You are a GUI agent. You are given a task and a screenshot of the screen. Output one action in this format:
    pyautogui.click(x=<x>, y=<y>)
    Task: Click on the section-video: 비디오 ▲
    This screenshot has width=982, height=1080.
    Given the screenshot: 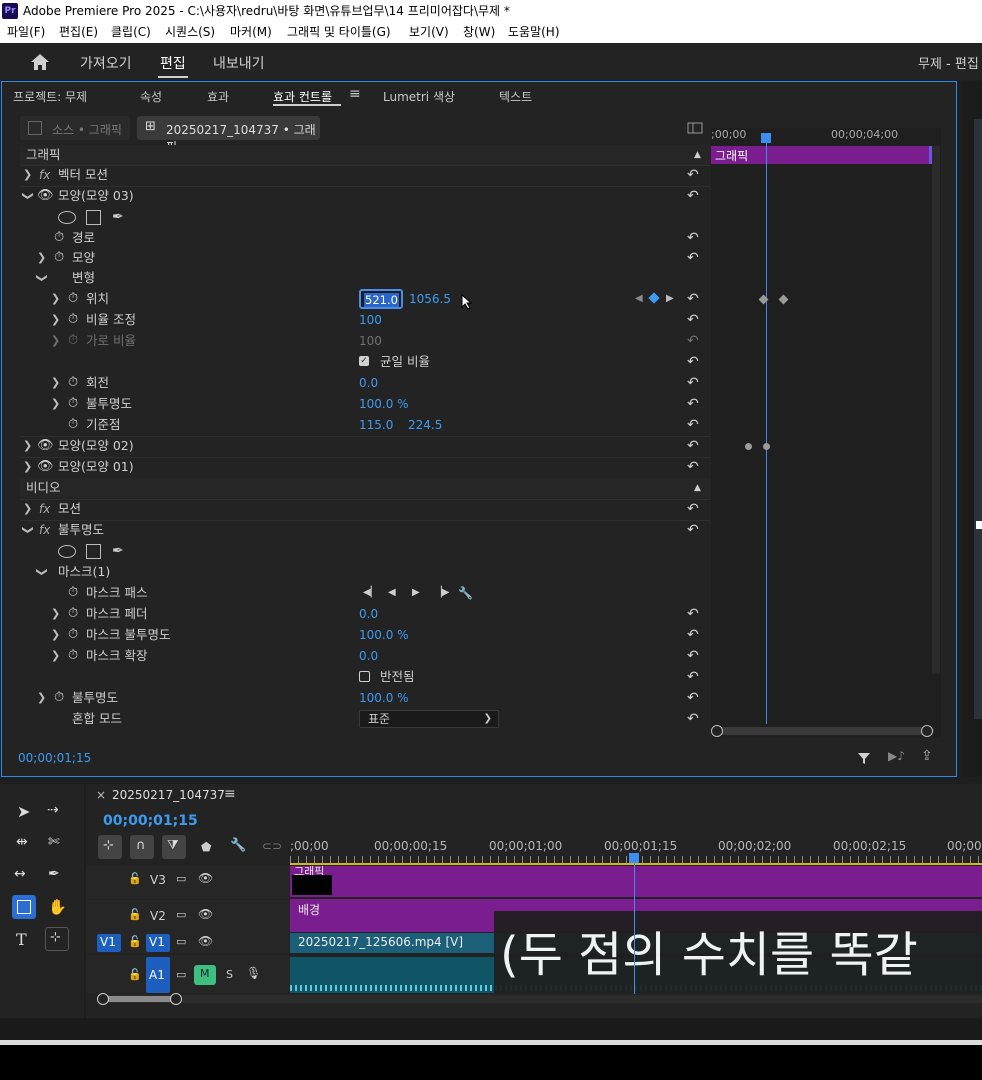 What is the action you would take?
    pyautogui.click(x=365, y=488)
    